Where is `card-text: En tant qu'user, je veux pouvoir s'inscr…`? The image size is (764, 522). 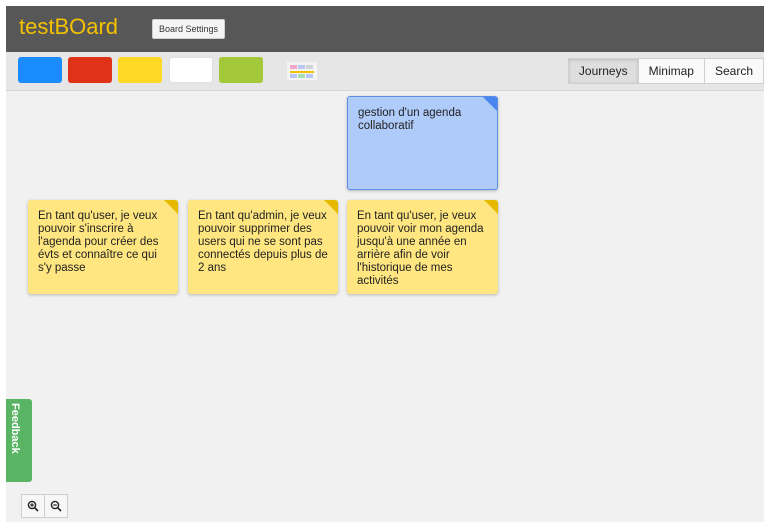 card-text: En tant qu'user, je veux pouvoir s'inscr… is located at coordinates (98, 242).